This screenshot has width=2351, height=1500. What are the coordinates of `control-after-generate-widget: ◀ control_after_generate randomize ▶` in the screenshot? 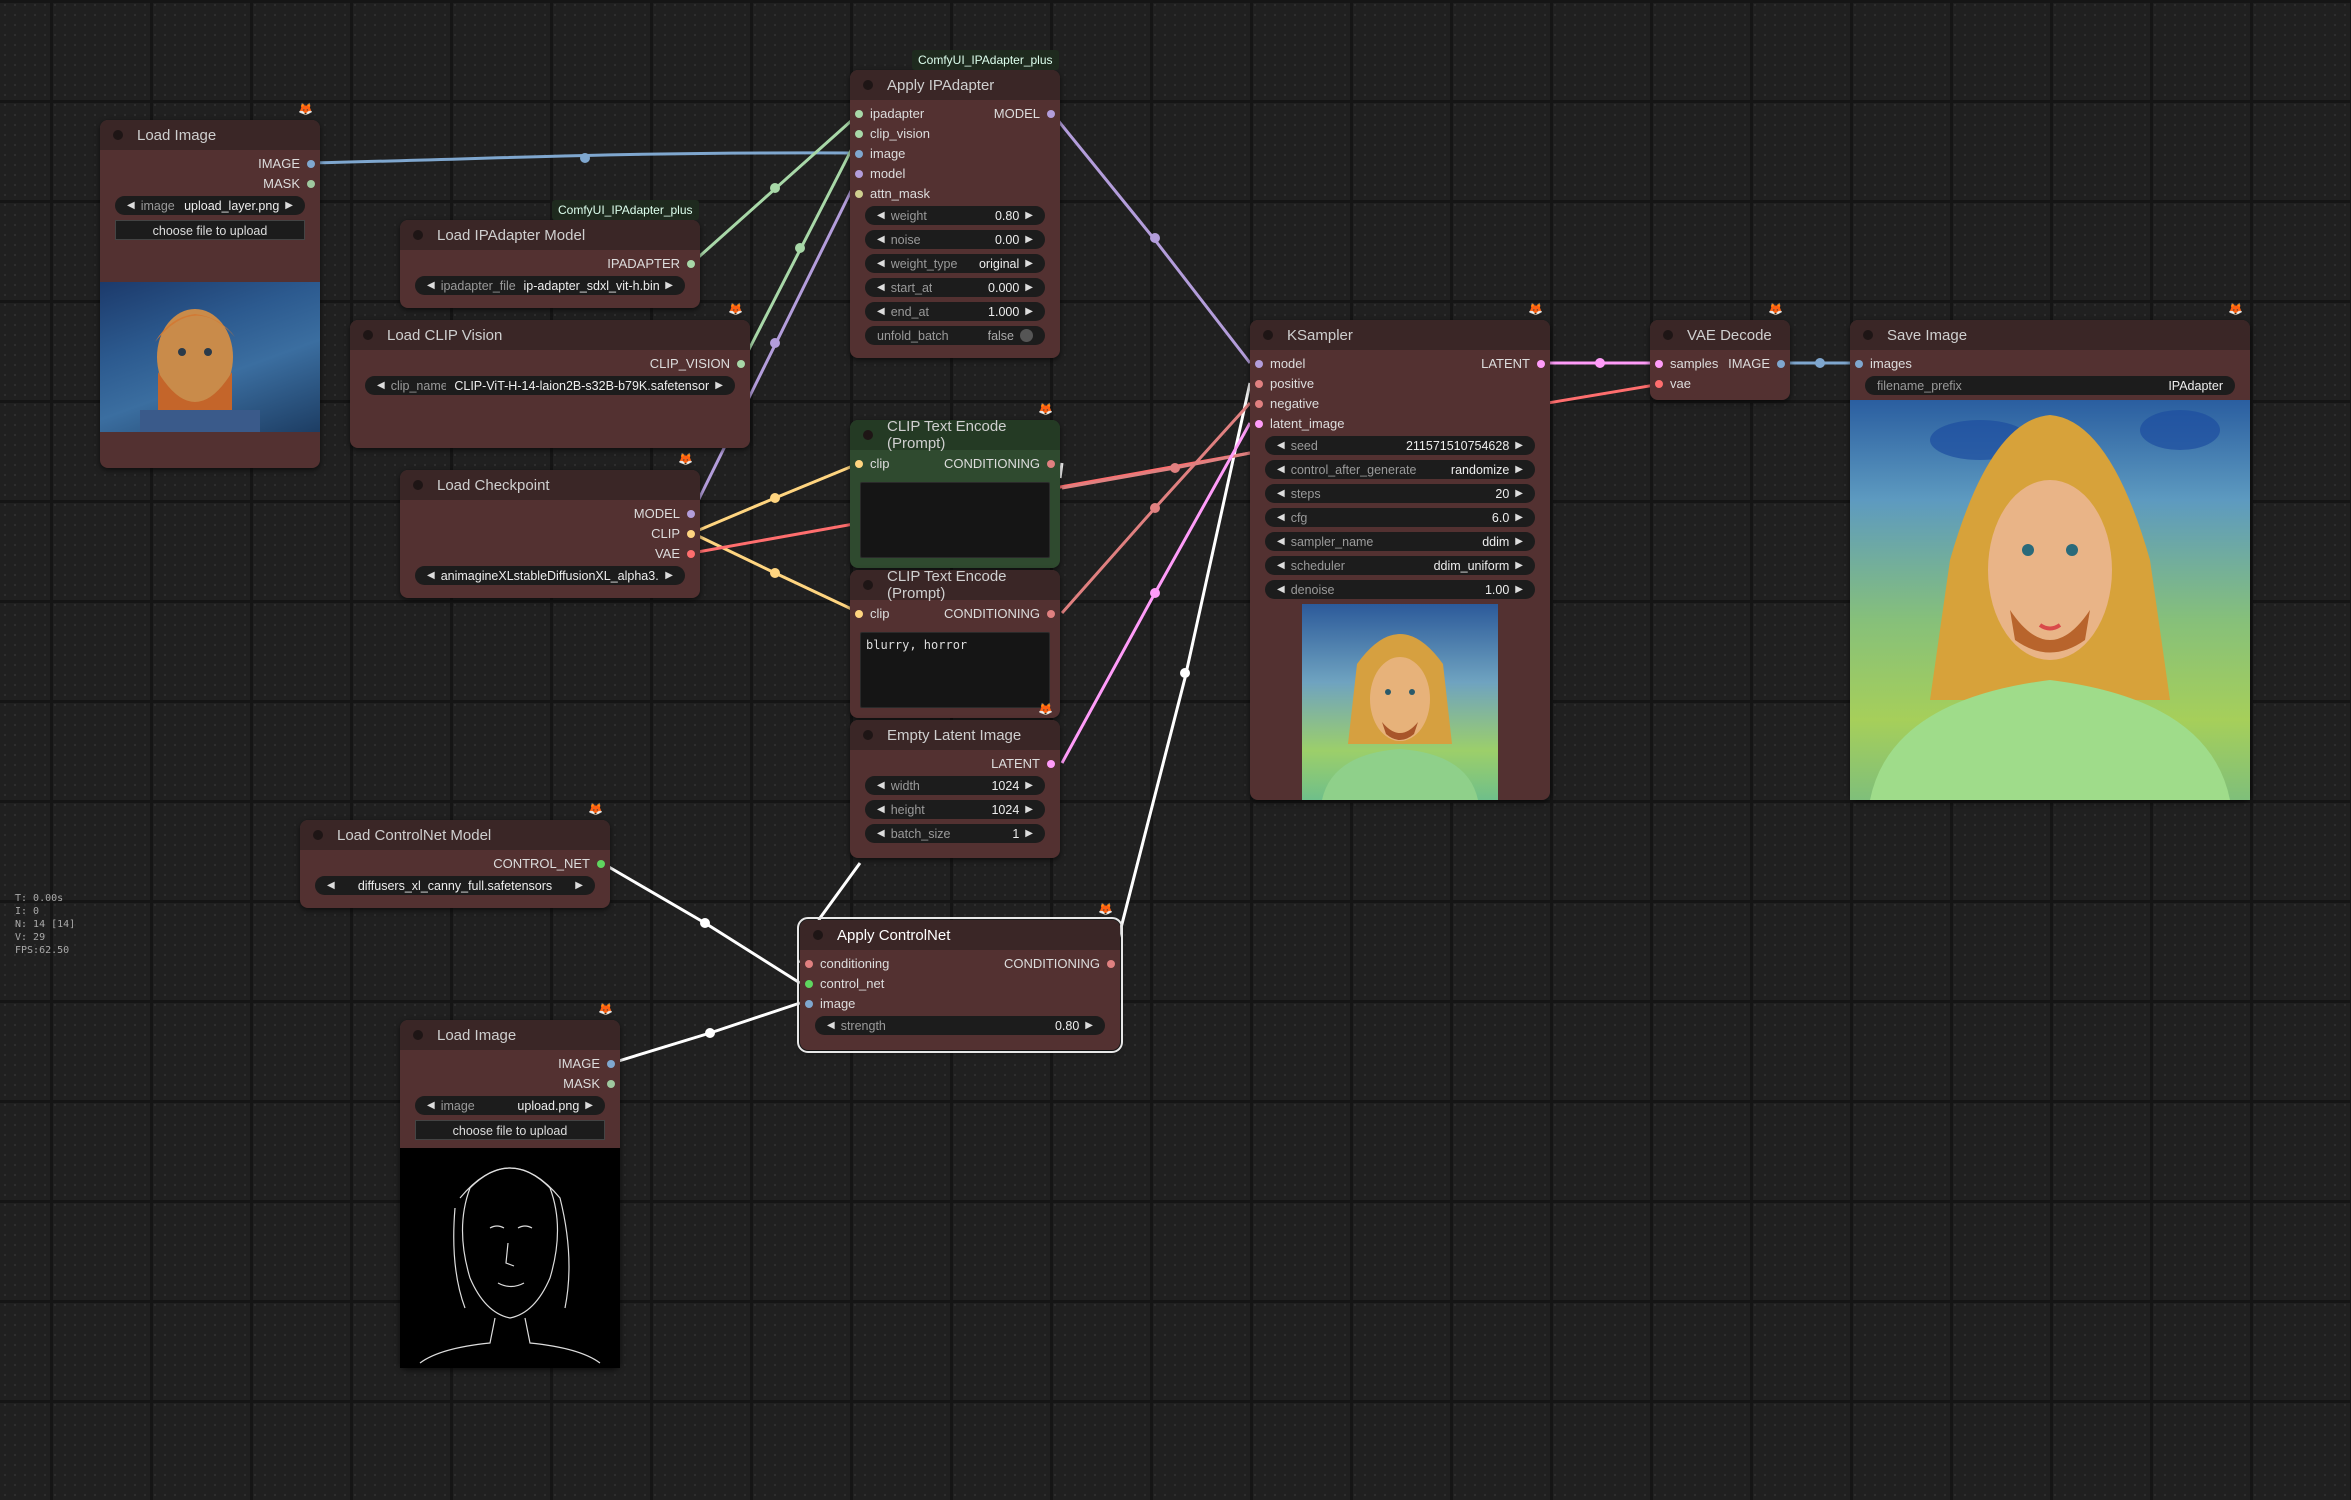 It's located at (1400, 469).